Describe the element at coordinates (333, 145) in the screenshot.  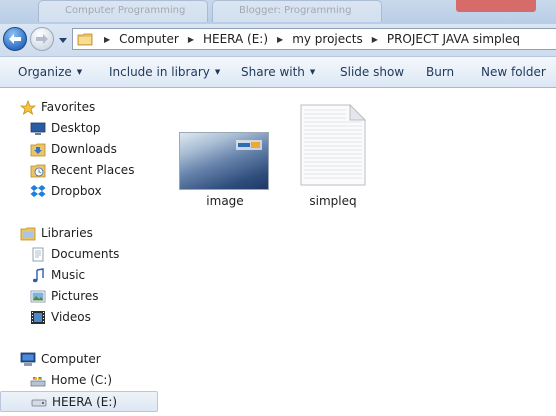
I see `text-document-icon` at that location.